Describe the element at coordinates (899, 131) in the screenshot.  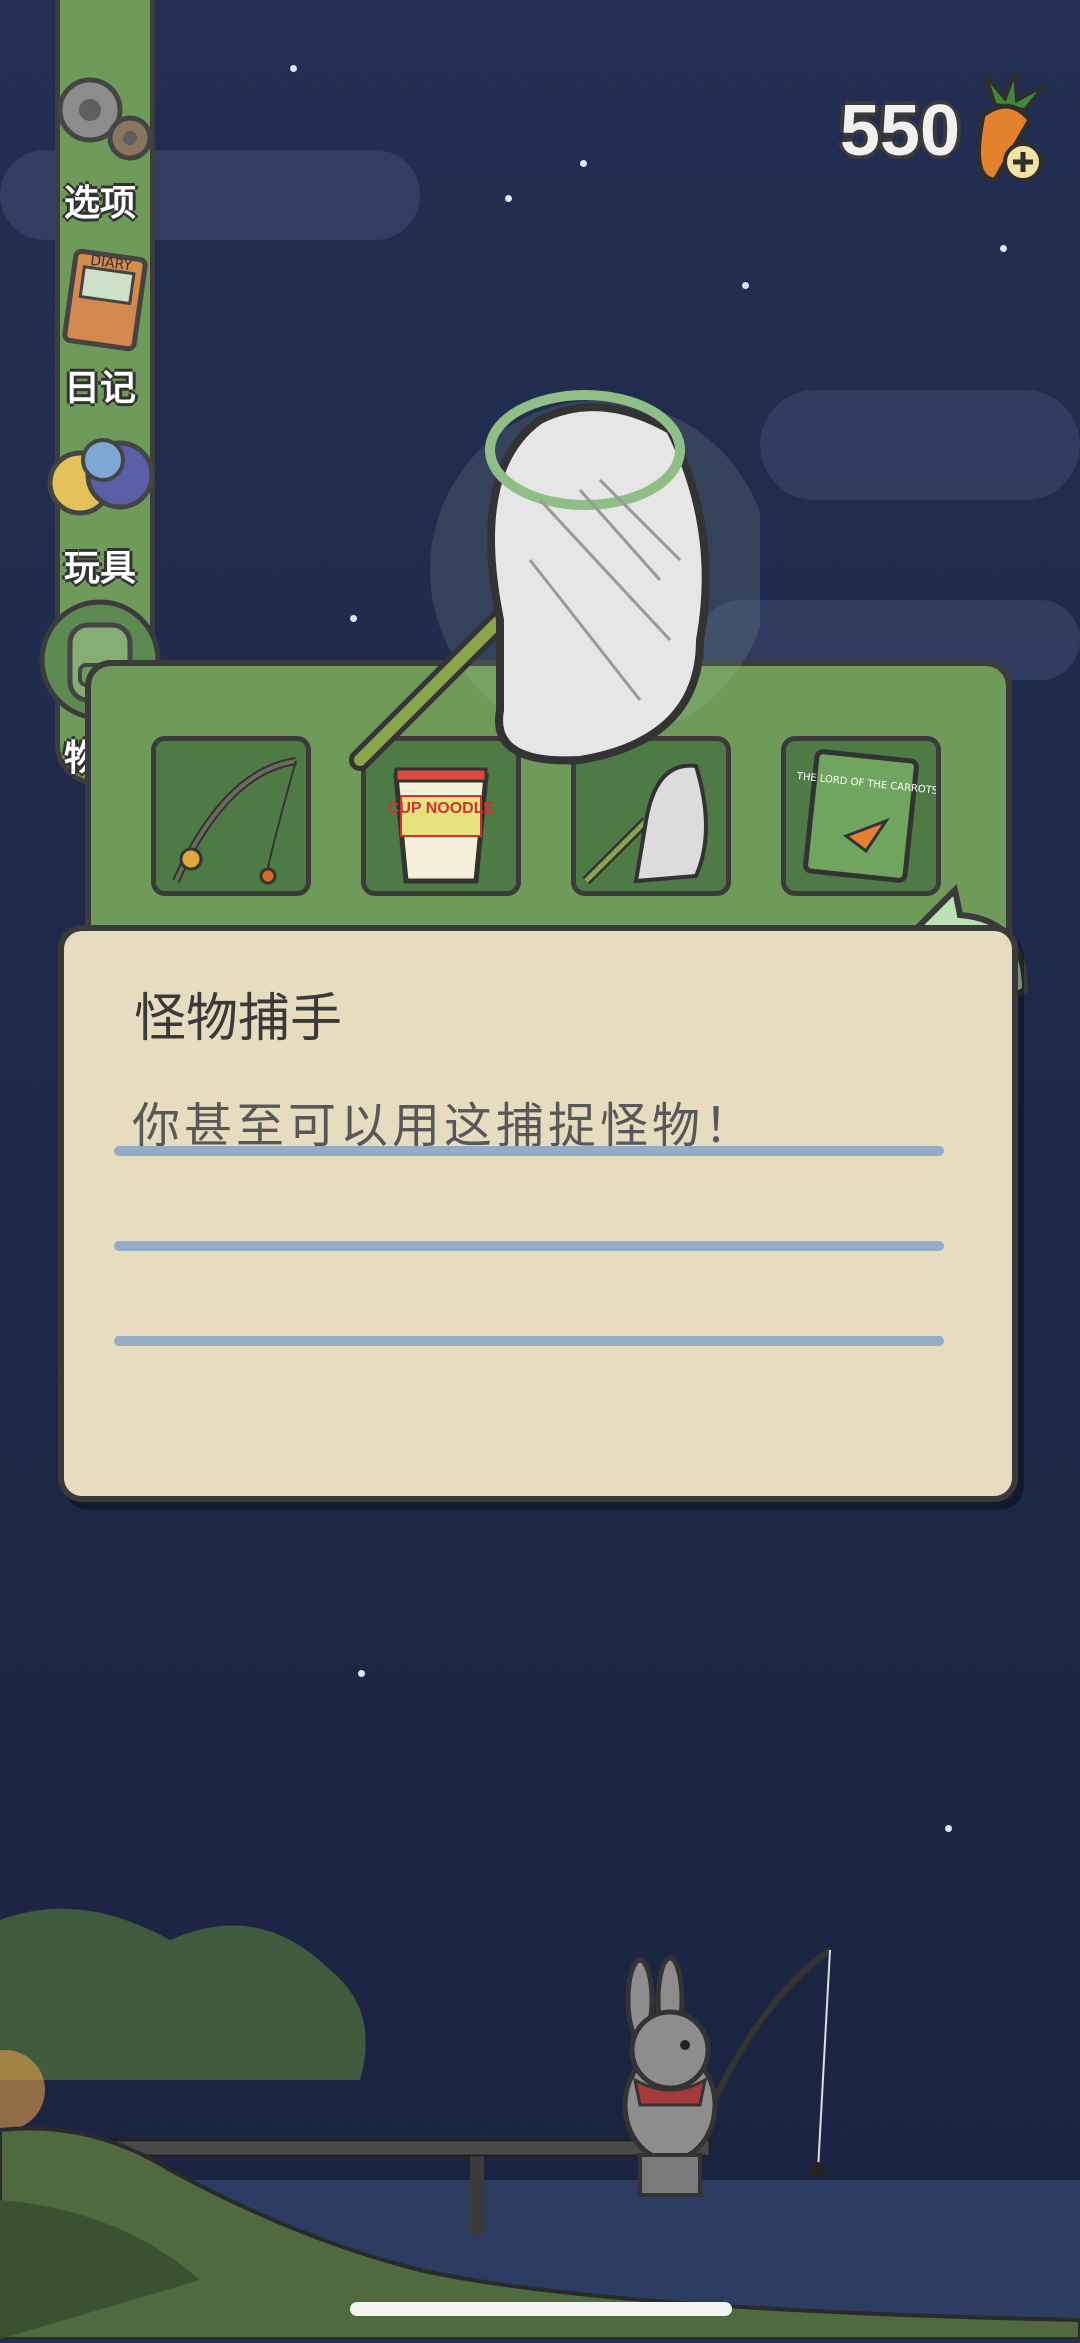
I see `currency-amount: 550` at that location.